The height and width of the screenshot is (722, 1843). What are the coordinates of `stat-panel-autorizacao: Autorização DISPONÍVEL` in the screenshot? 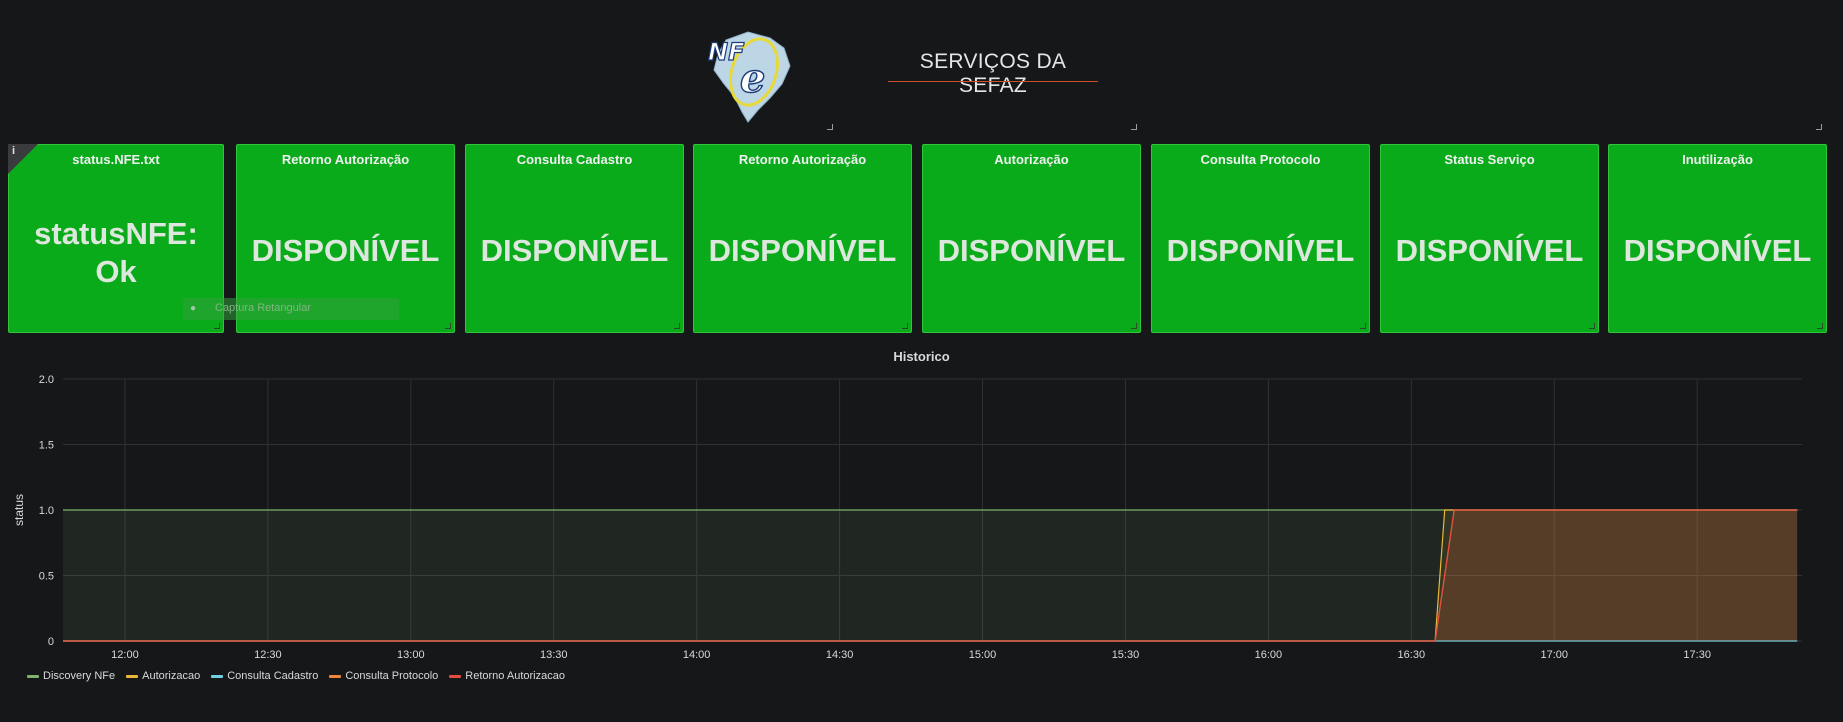 It's located at (1031, 238).